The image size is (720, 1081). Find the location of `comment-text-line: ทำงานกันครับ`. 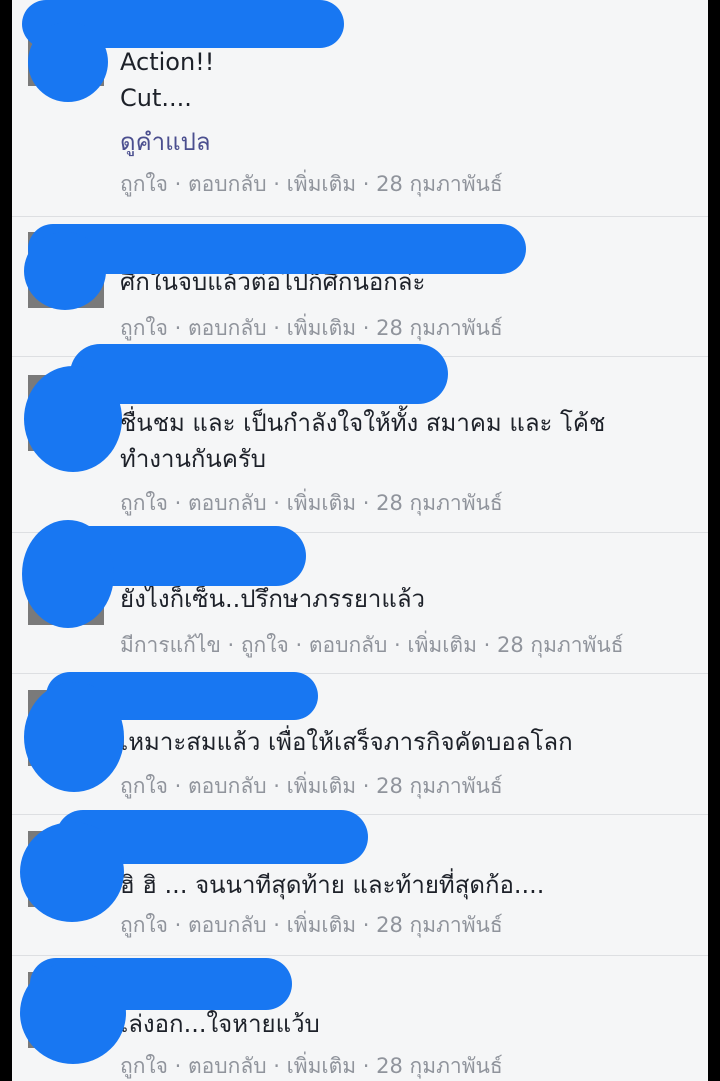

comment-text-line: ทำงานกันครับ is located at coordinates (193, 459).